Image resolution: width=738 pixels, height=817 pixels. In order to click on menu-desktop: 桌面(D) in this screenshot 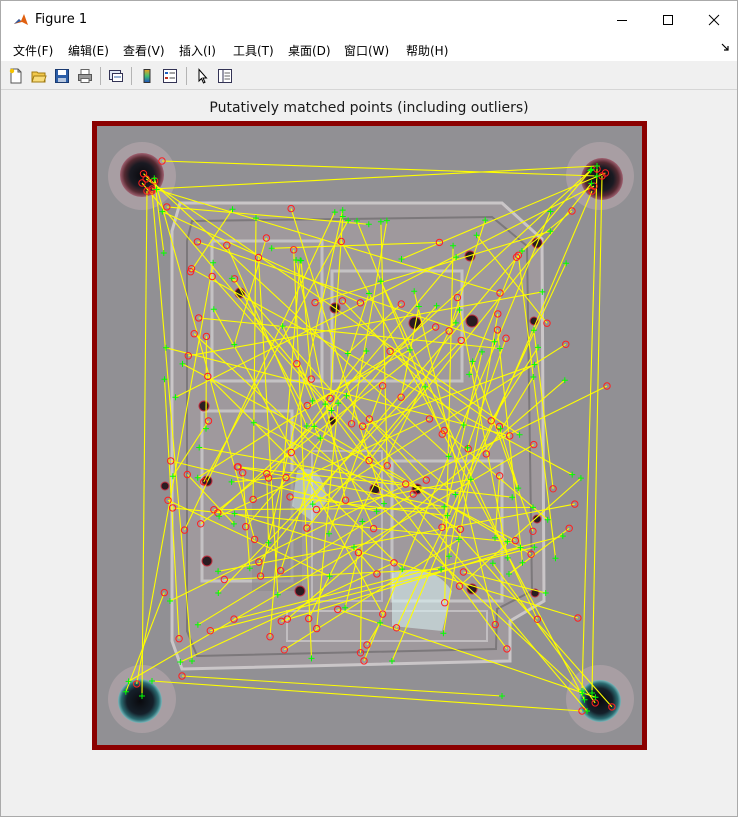, I will do `click(309, 50)`.